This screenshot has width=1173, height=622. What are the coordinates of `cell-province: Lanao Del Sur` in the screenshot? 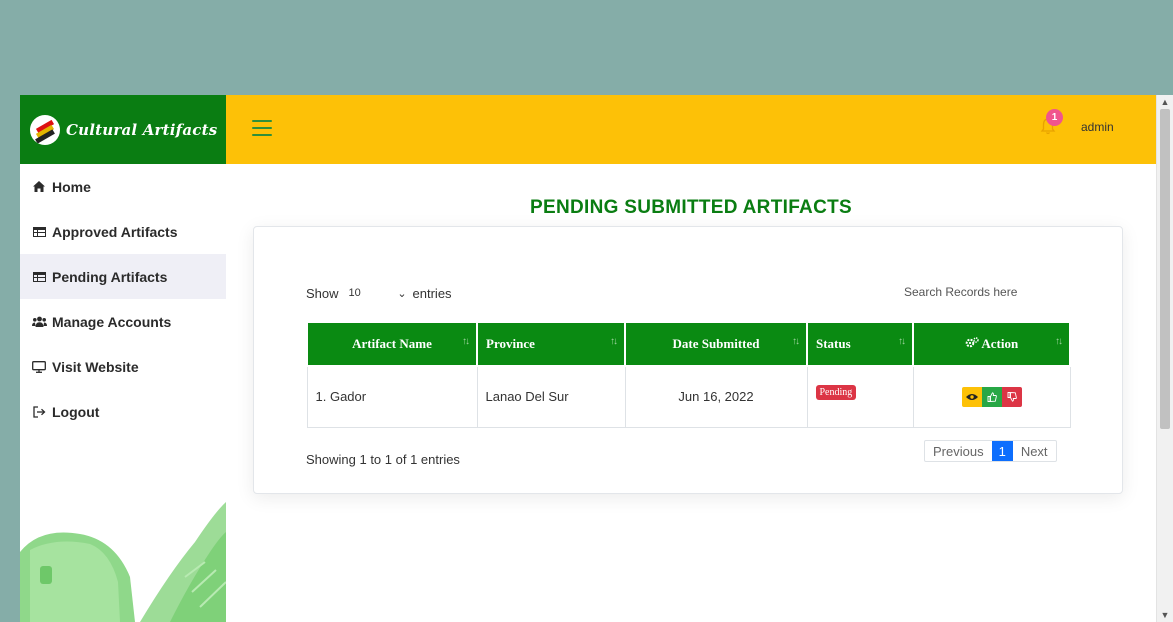 It's located at (551, 396).